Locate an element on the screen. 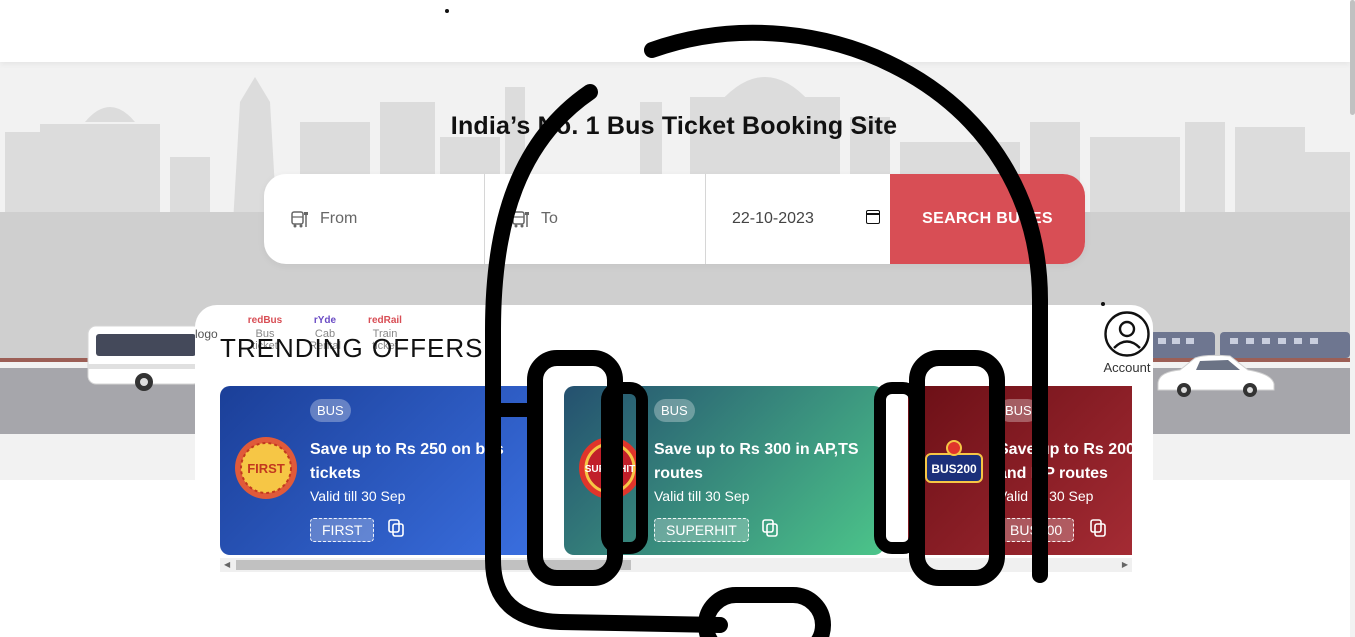 The height and width of the screenshot is (637, 1355). search-buses-button: SEARCH BUSES is located at coordinates (987, 219).